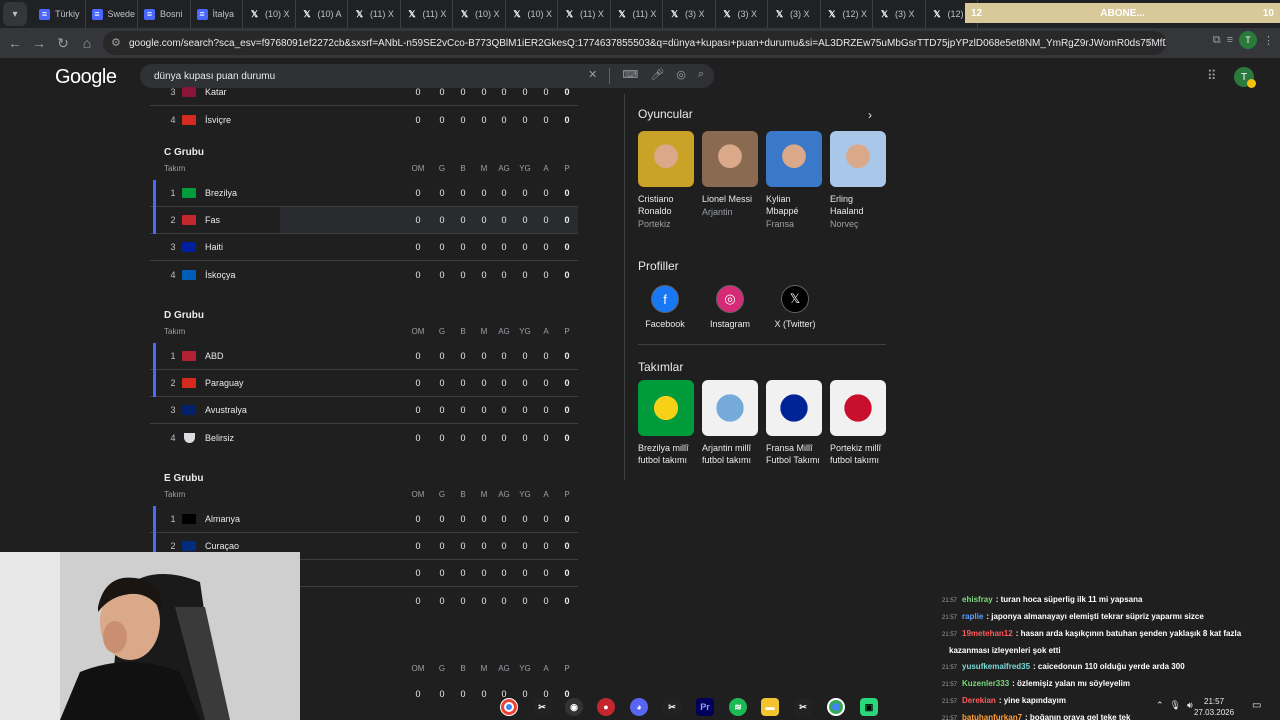 The height and width of the screenshot is (720, 1280). I want to click on player-card: Kylian Mbappé Fransa, so click(795, 180).